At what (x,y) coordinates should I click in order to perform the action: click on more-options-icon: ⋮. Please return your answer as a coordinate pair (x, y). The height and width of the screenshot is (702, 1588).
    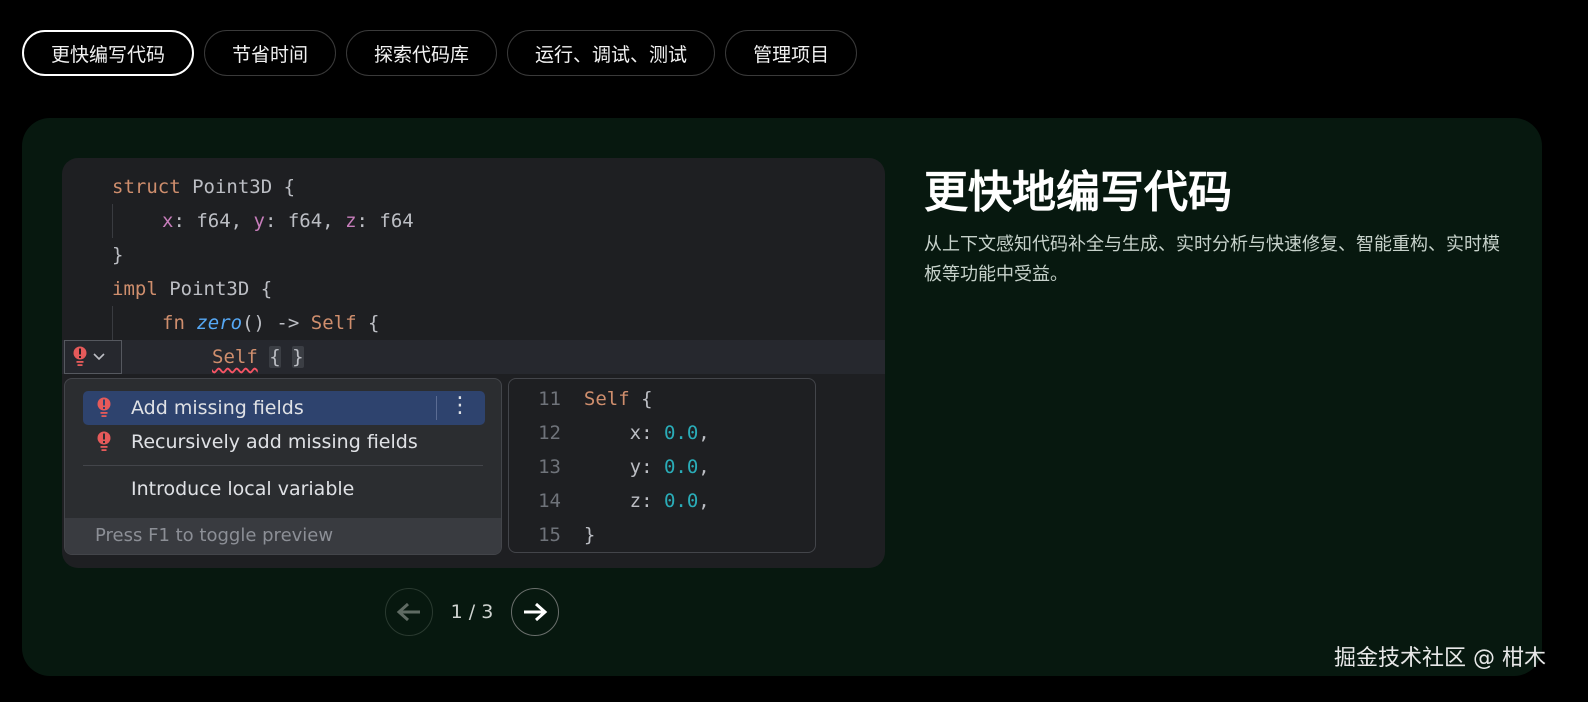
    Looking at the image, I should click on (460, 405).